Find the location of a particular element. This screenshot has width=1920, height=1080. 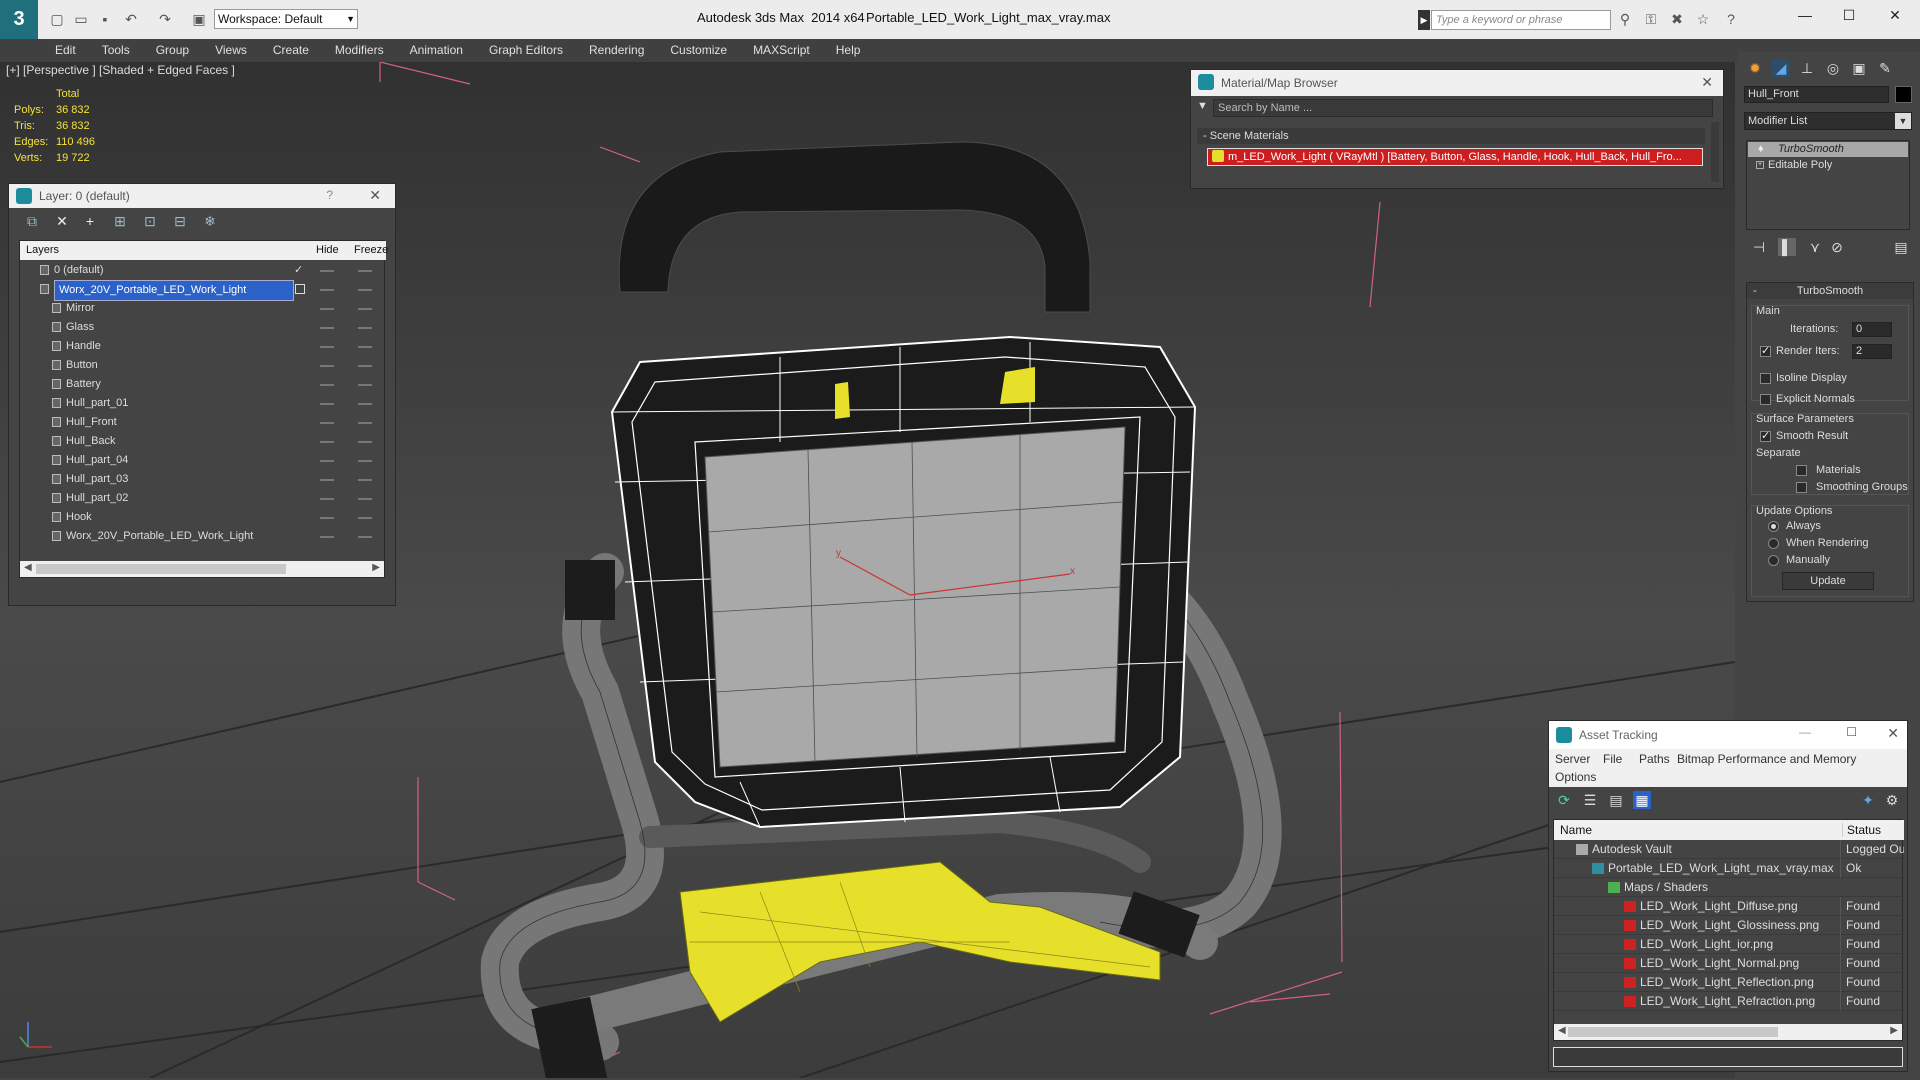

asset-path-field is located at coordinates (1728, 1057).